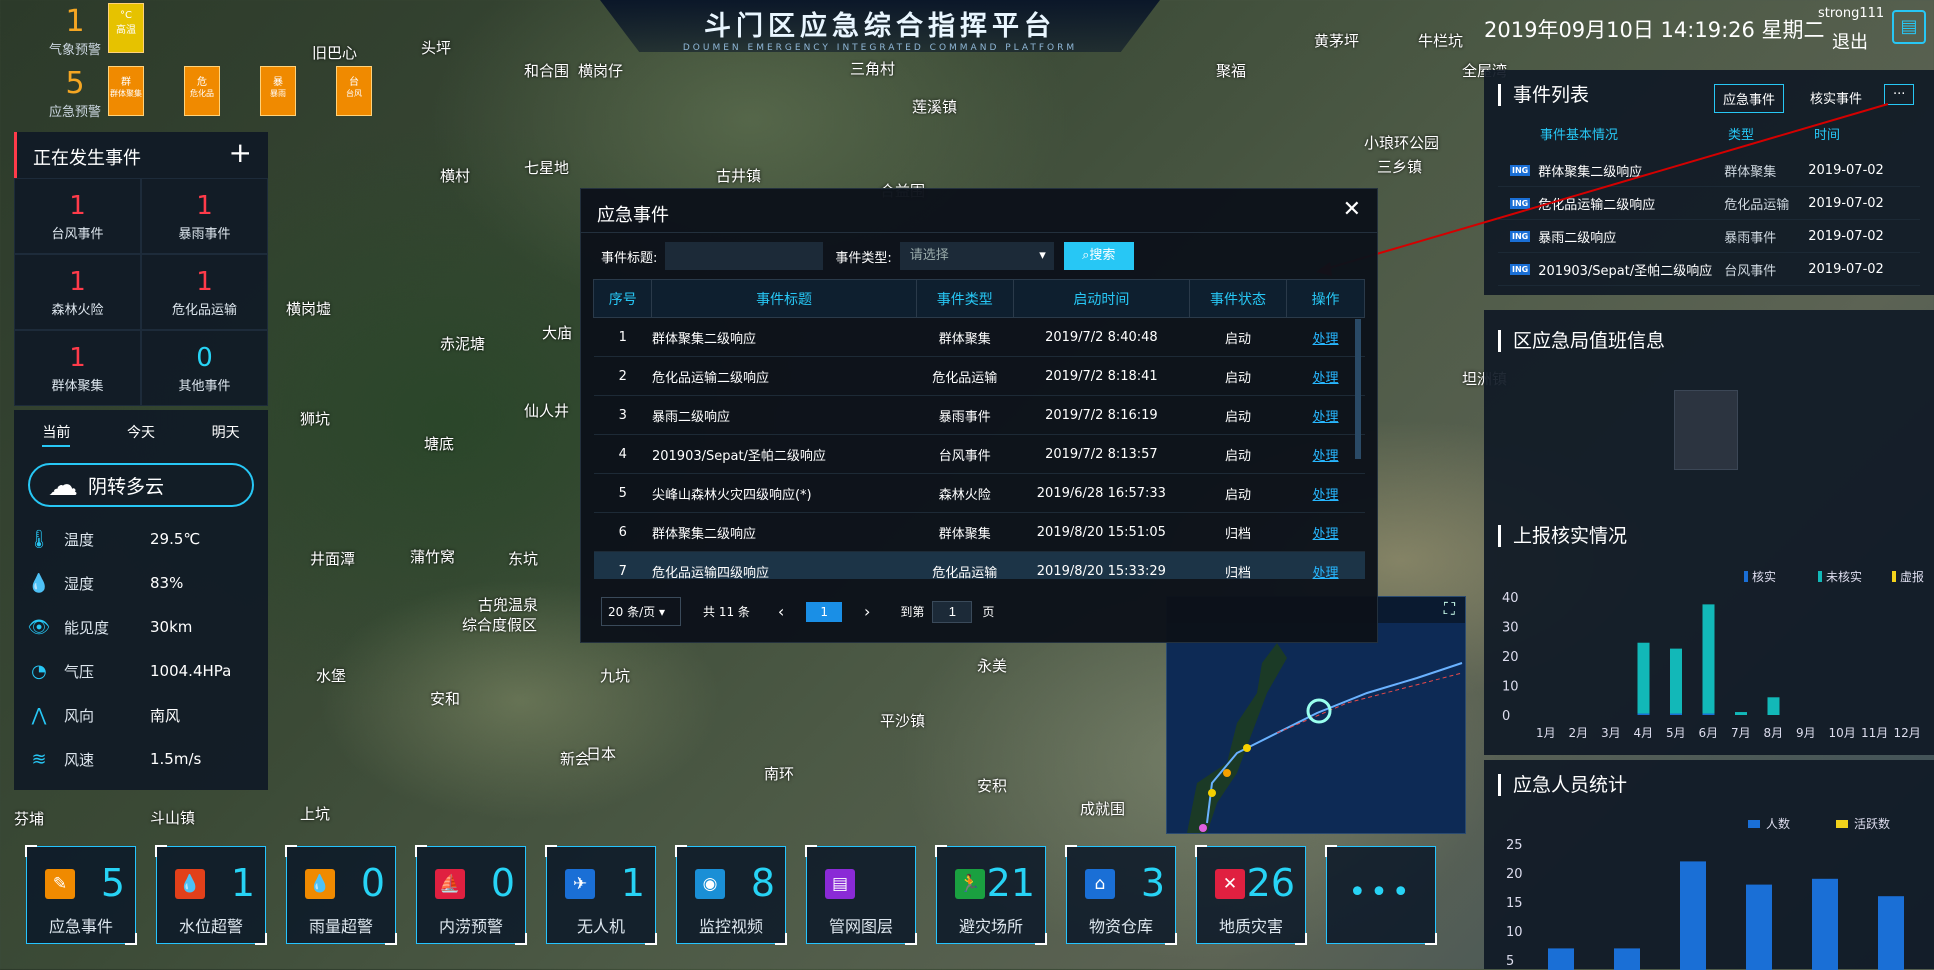 This screenshot has height=970, width=1934. What do you see at coordinates (1754, 824) in the screenshot?
I see `legend-swatch` at bounding box center [1754, 824].